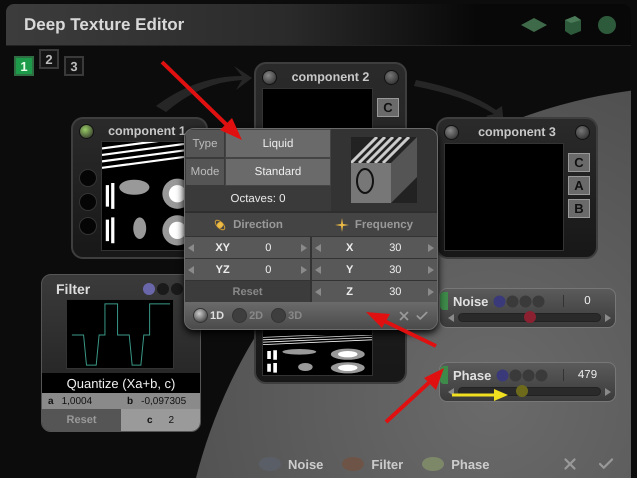 This screenshot has height=478, width=637. Describe the element at coordinates (24, 66) in the screenshot. I see `page-tab: 1` at that location.